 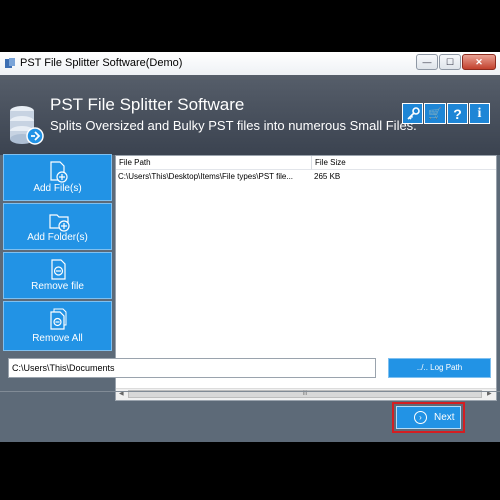 I want to click on add-files-button: Add File(s), so click(x=57, y=177).